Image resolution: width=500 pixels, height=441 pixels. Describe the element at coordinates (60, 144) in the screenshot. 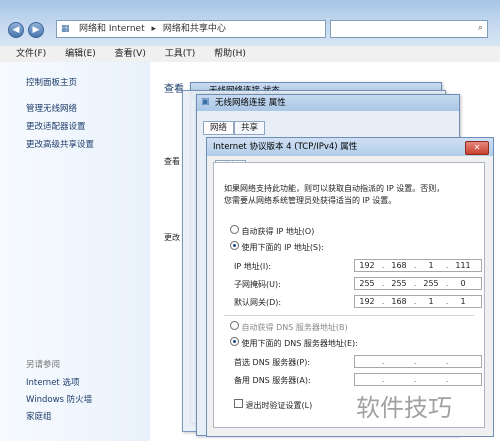

I see `sidebar-item-sharing: 更改高级共享设置` at that location.